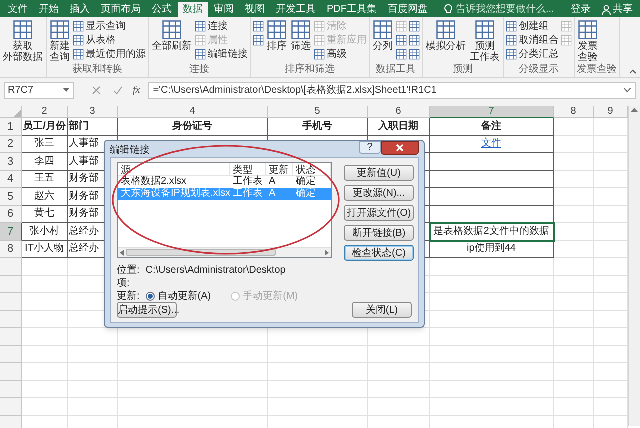 The width and height of the screenshot is (640, 428). I want to click on ribbon-tab: 开始, so click(49, 9).